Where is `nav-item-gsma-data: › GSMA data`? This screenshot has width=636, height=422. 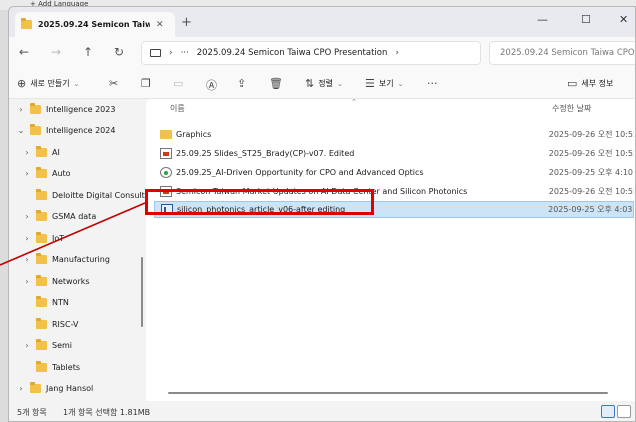 nav-item-gsma-data: › GSMA data is located at coordinates (59, 216).